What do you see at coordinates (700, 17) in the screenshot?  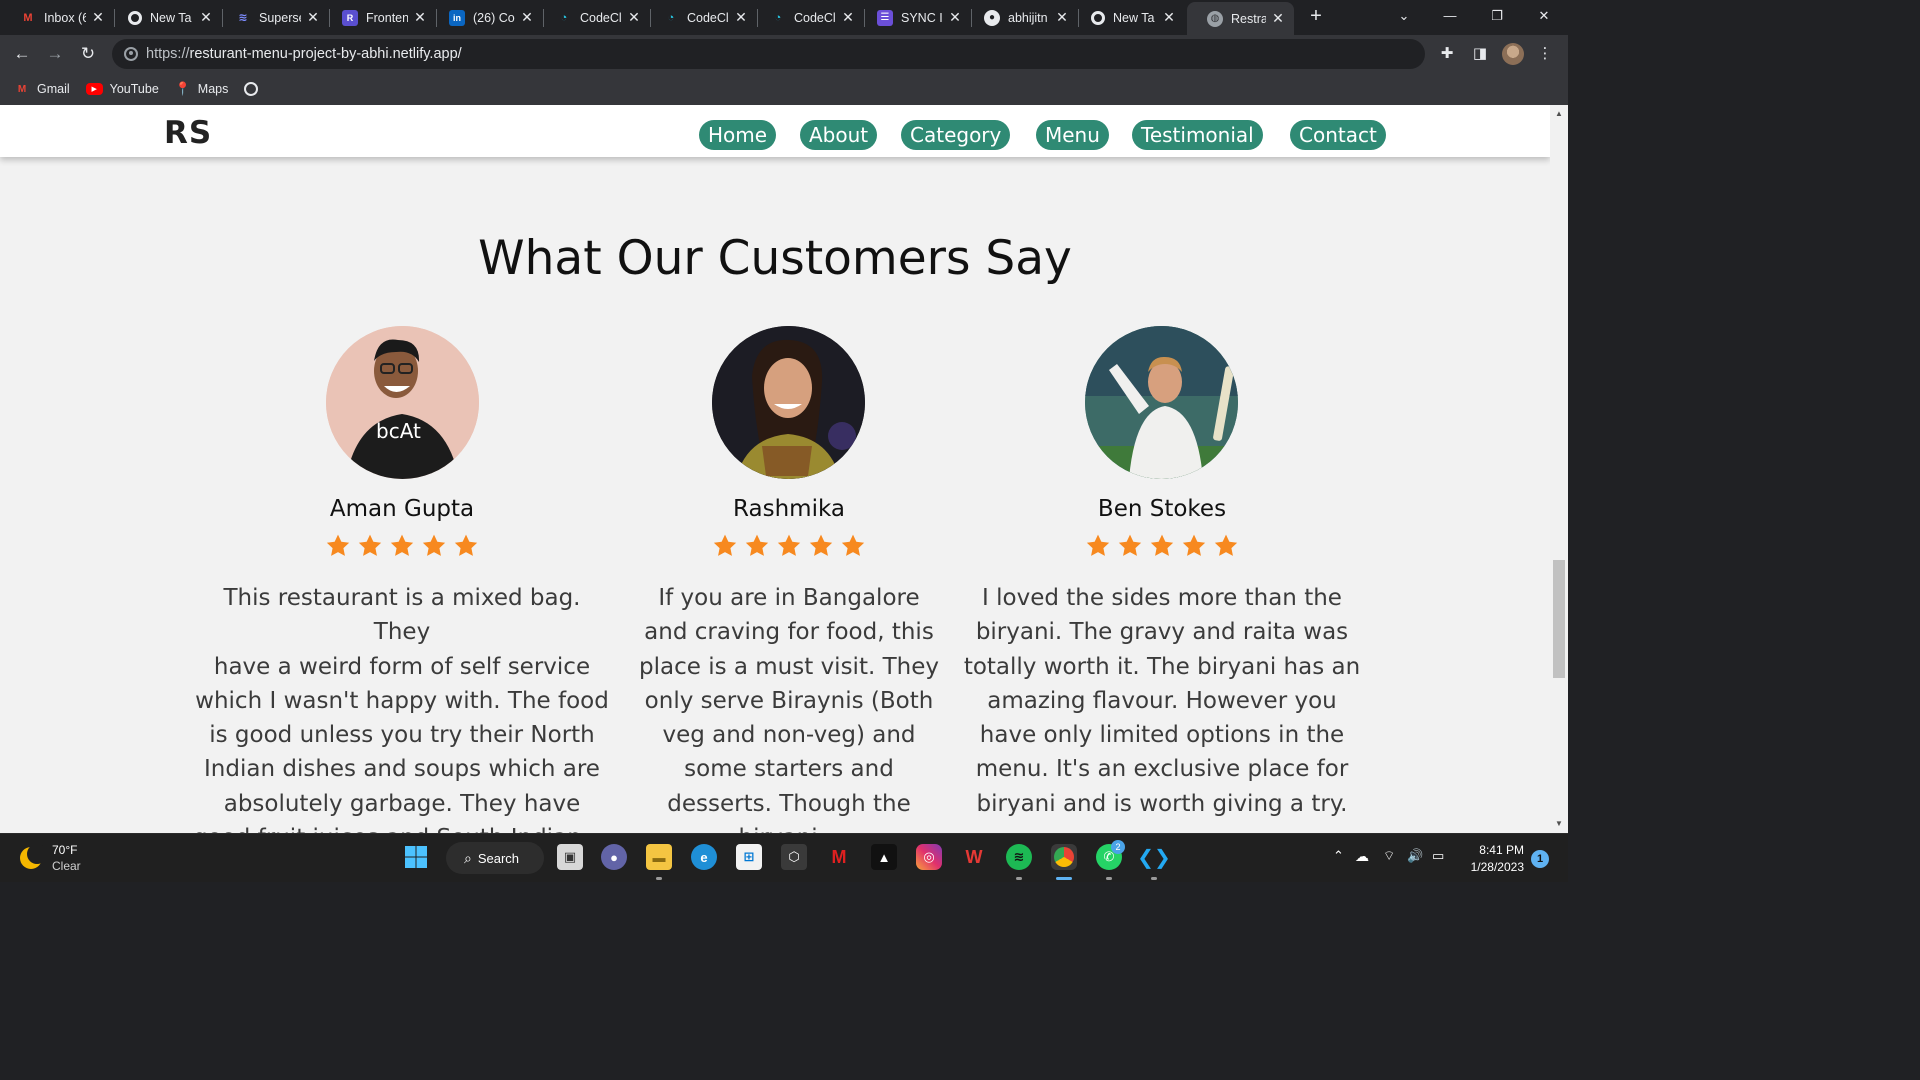 I see `tab-codeclause-2: ◔ CodeCl ✕` at bounding box center [700, 17].